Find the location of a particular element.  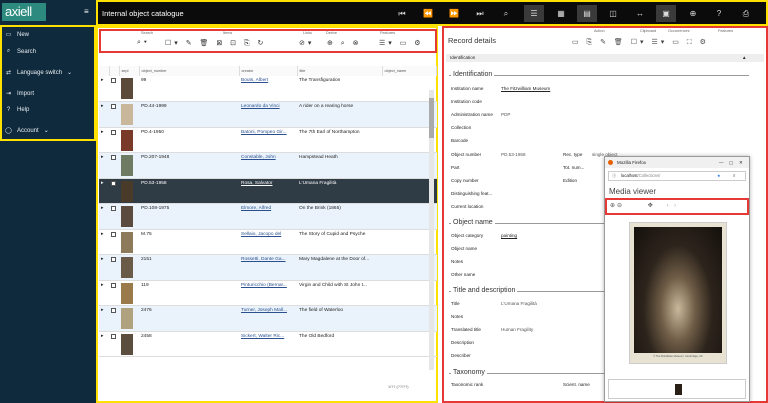

toolbar-group-features: Features is located at coordinates (725, 31).